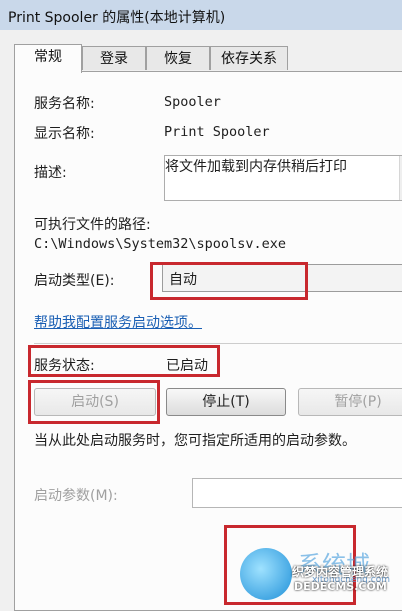 The image size is (402, 611). I want to click on description-text: 将文件加载到内存供稍后打印, so click(256, 167).